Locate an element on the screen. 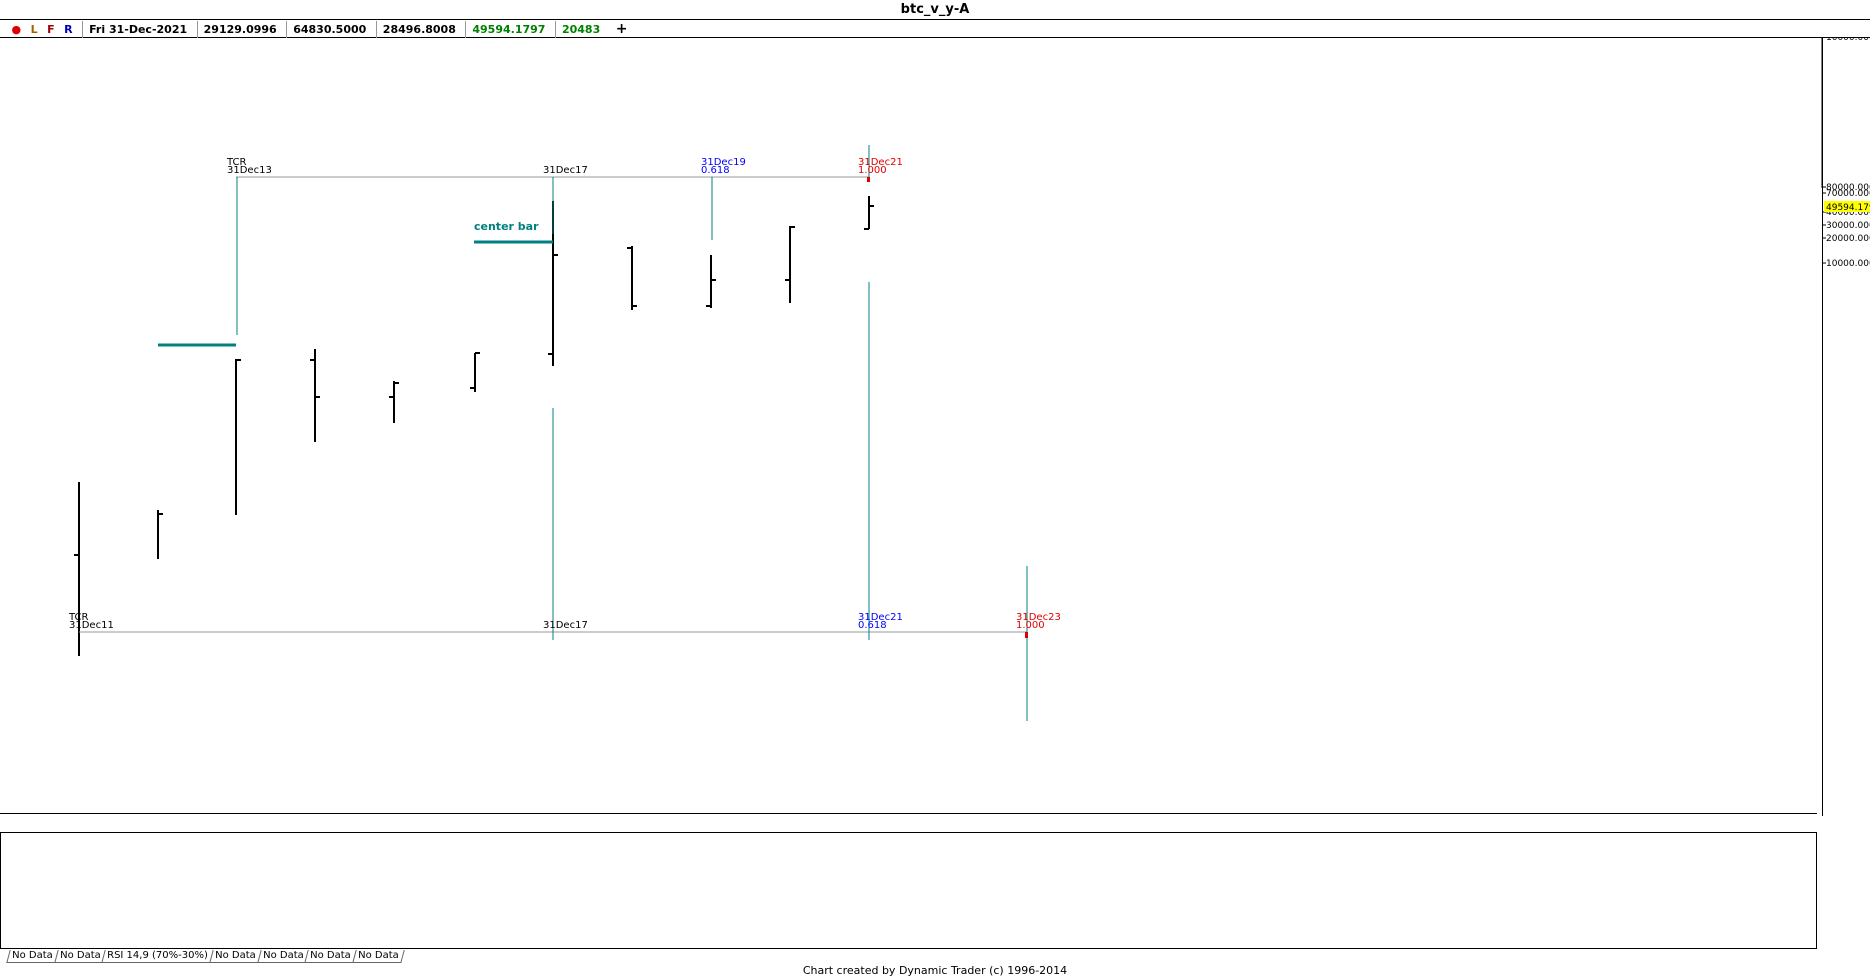 This screenshot has height=979, width=1870. date-label-2017-upper: 31Dec17 is located at coordinates (565, 170).